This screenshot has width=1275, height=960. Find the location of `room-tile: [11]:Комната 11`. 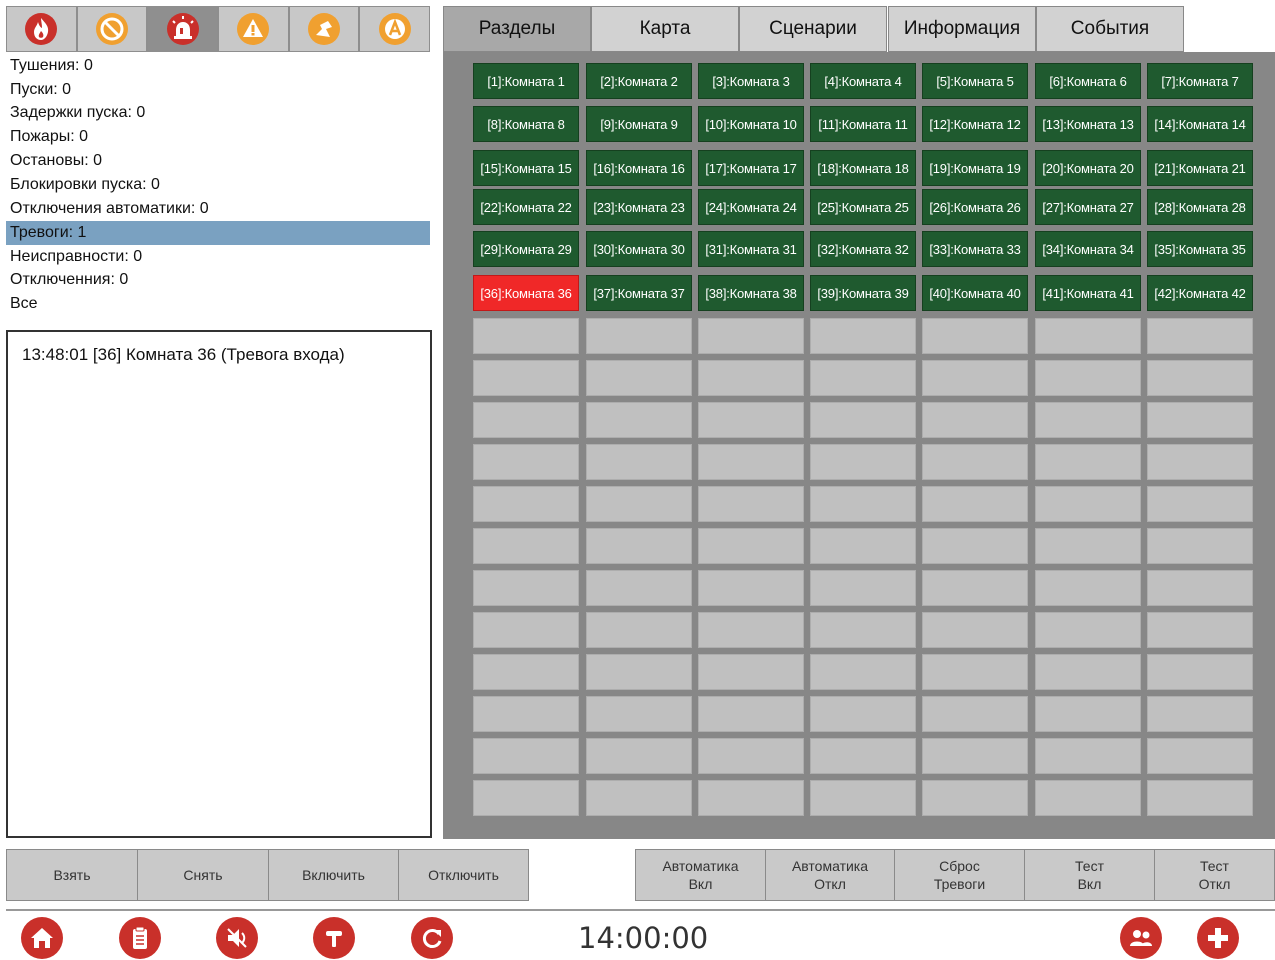

room-tile: [11]:Комната 11 is located at coordinates (863, 124).